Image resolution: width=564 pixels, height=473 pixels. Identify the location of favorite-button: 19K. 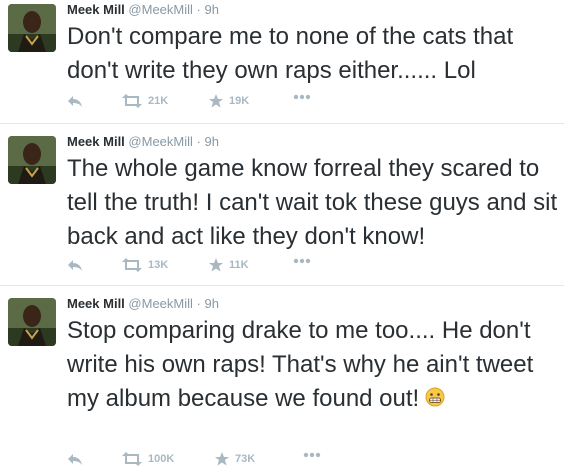
(229, 101).